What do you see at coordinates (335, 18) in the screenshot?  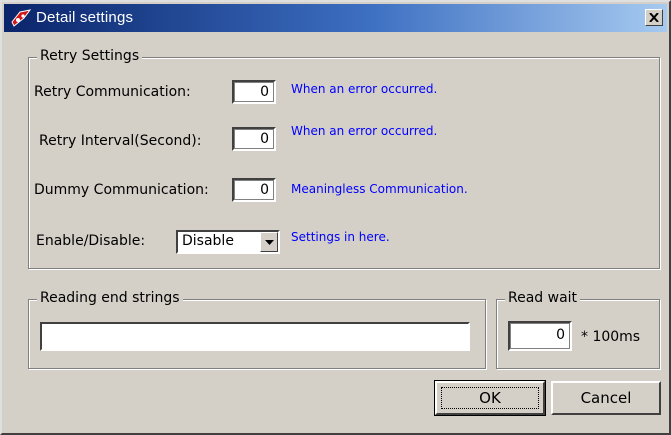 I see `title-bar: Detail settings` at bounding box center [335, 18].